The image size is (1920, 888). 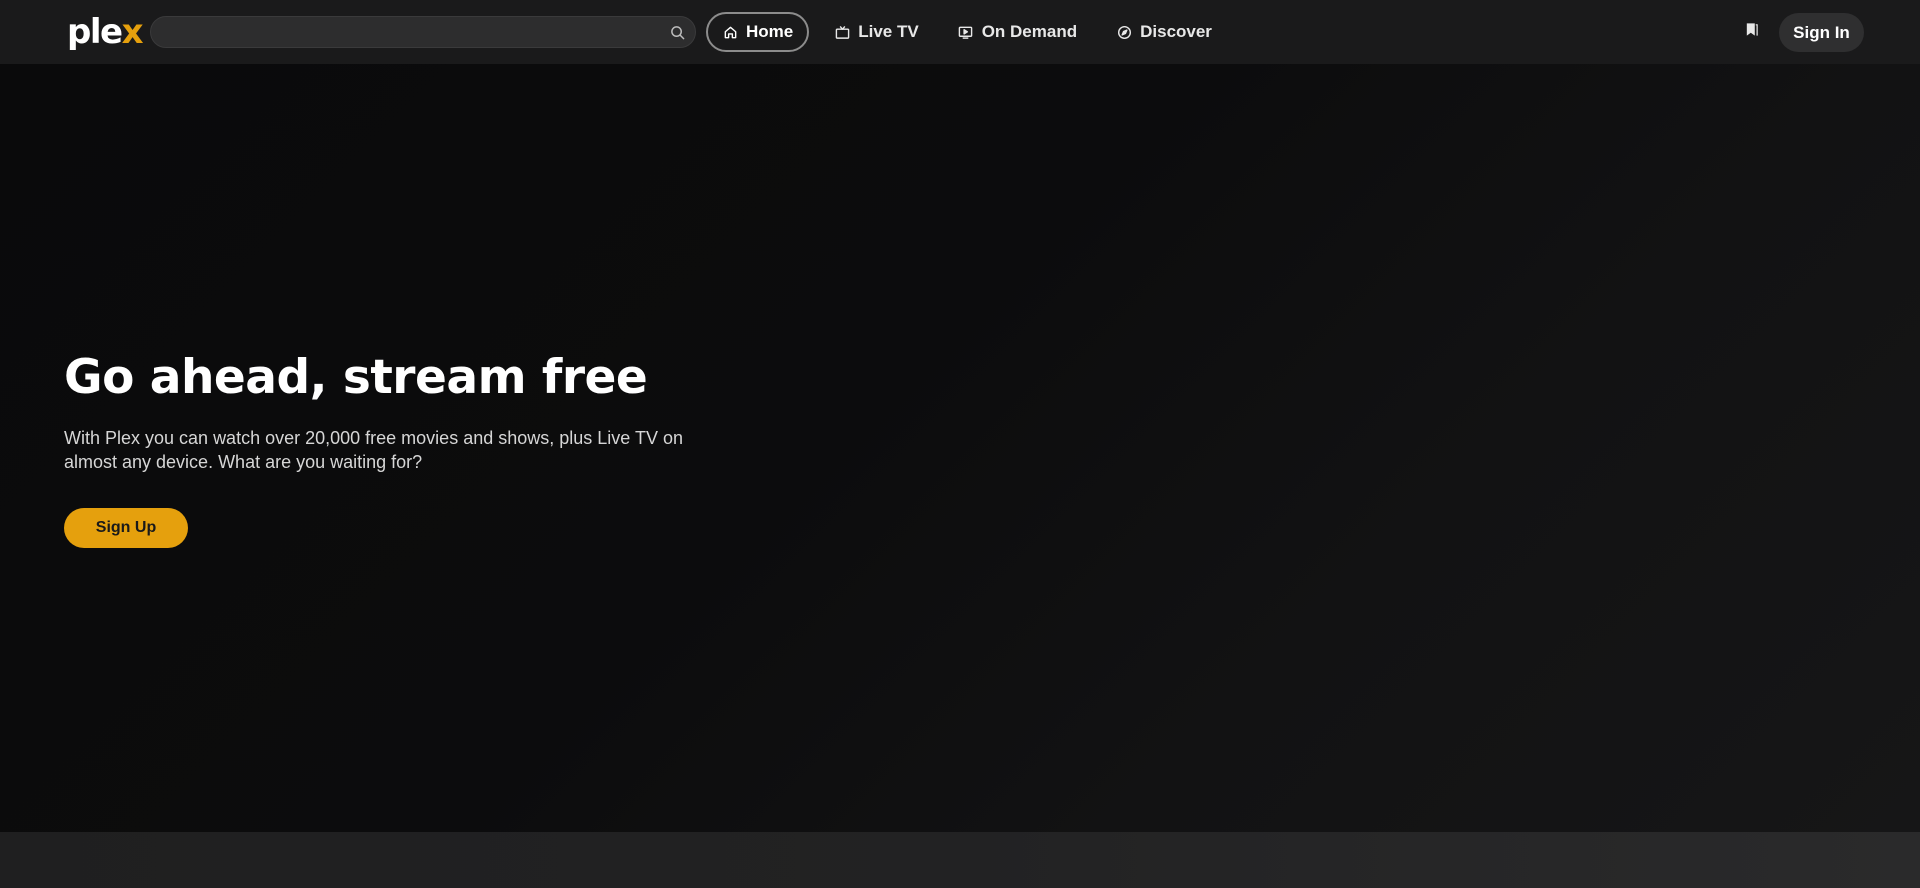 I want to click on nav-item-on-demand: On Demand, so click(x=1017, y=32).